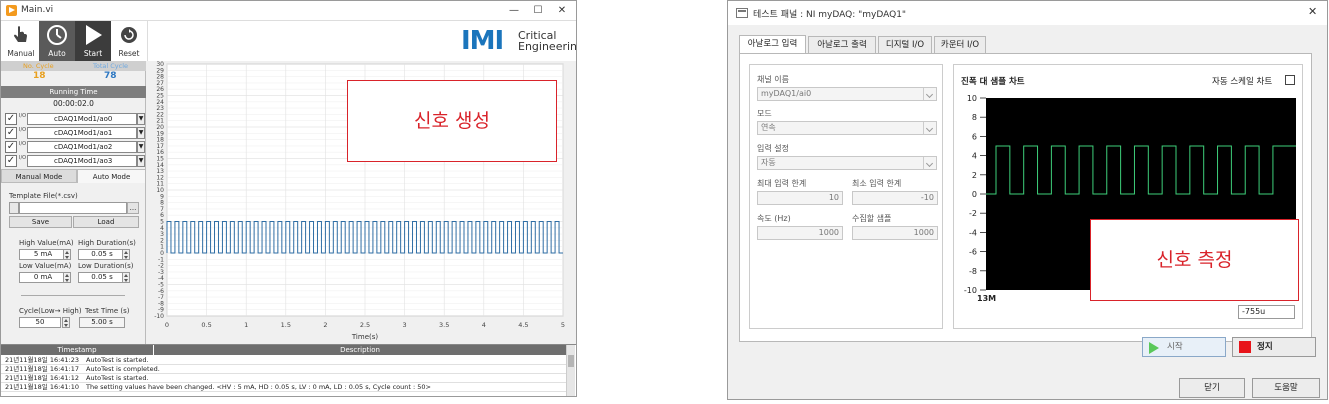 The height and width of the screenshot is (404, 1329). I want to click on cycle-stepper, so click(66, 322).